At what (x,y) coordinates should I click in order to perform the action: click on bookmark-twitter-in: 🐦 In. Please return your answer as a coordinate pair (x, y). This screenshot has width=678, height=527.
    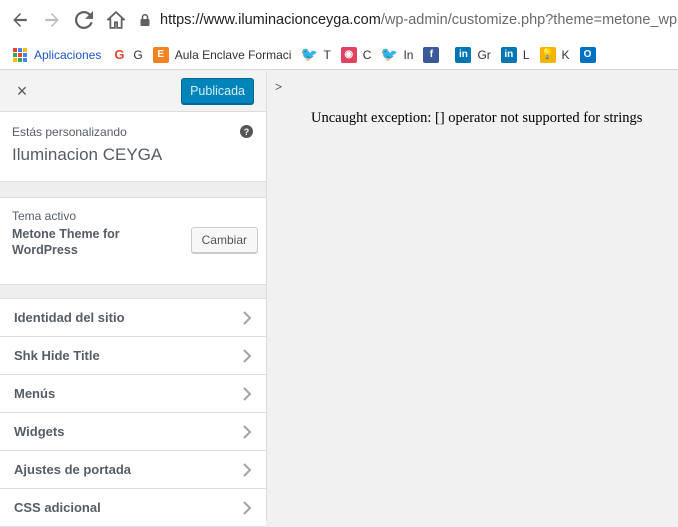
    Looking at the image, I should click on (397, 54).